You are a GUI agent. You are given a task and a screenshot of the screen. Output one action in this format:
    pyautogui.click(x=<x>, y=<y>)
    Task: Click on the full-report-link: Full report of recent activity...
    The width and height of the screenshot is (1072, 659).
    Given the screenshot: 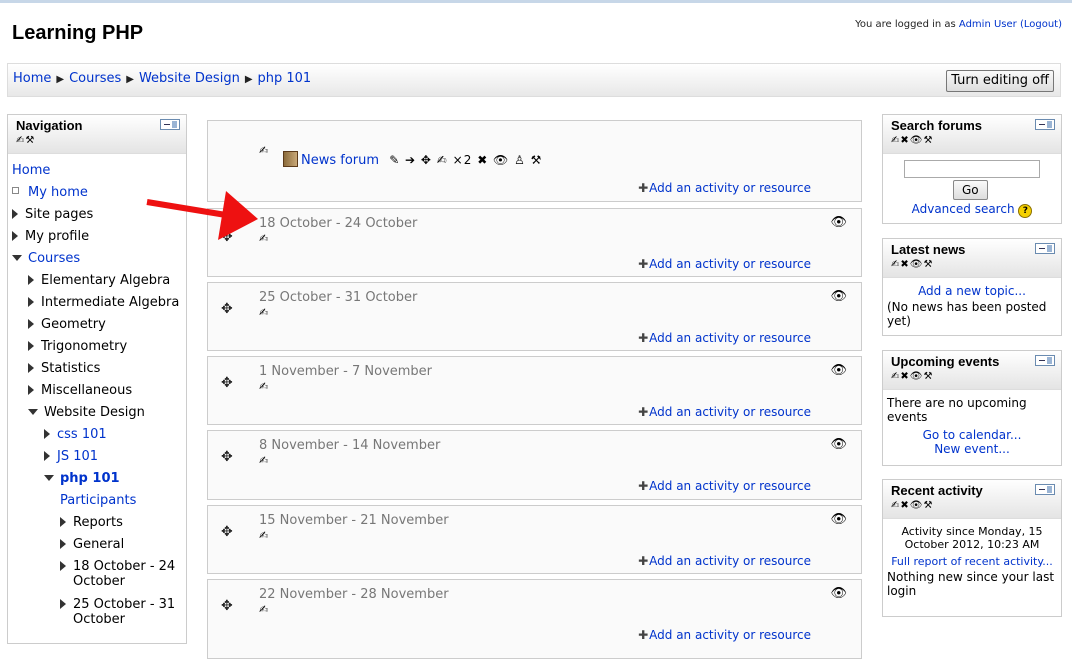 What is the action you would take?
    pyautogui.click(x=972, y=561)
    